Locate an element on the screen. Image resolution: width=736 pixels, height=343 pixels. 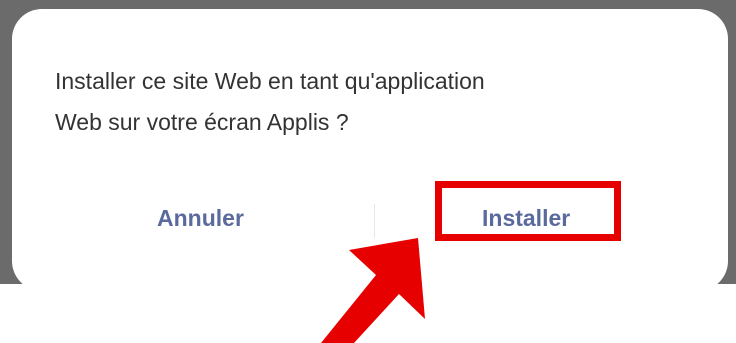
cancel-button: Annuler is located at coordinates (200, 218).